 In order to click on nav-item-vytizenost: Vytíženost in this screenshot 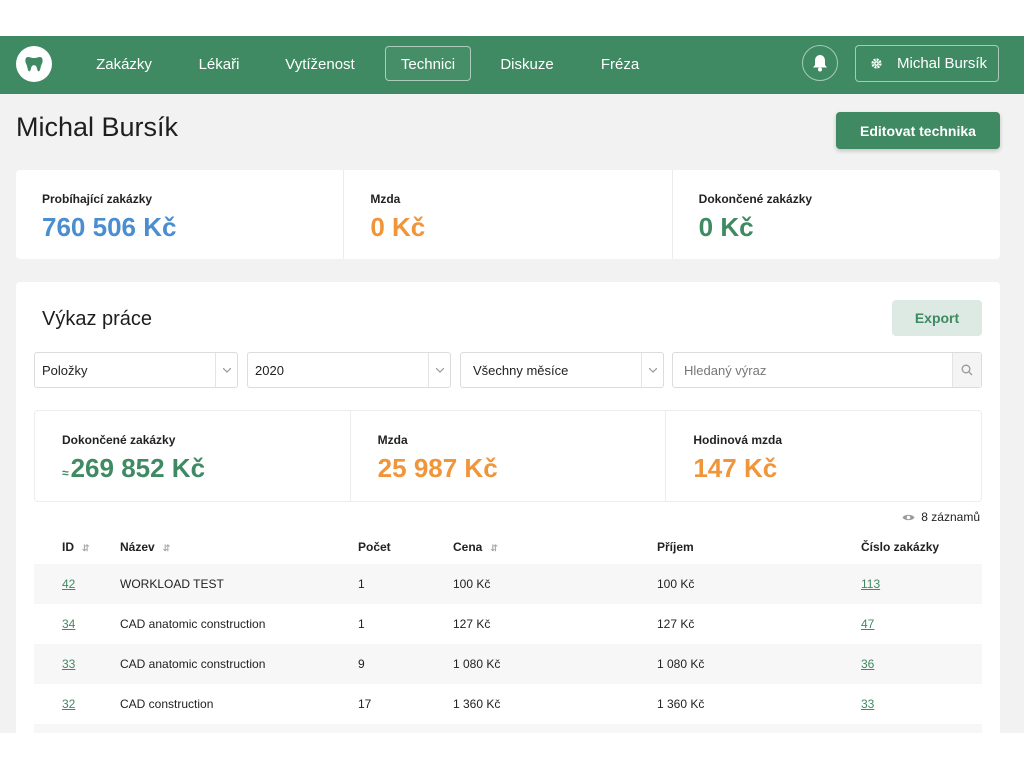, I will do `click(320, 63)`.